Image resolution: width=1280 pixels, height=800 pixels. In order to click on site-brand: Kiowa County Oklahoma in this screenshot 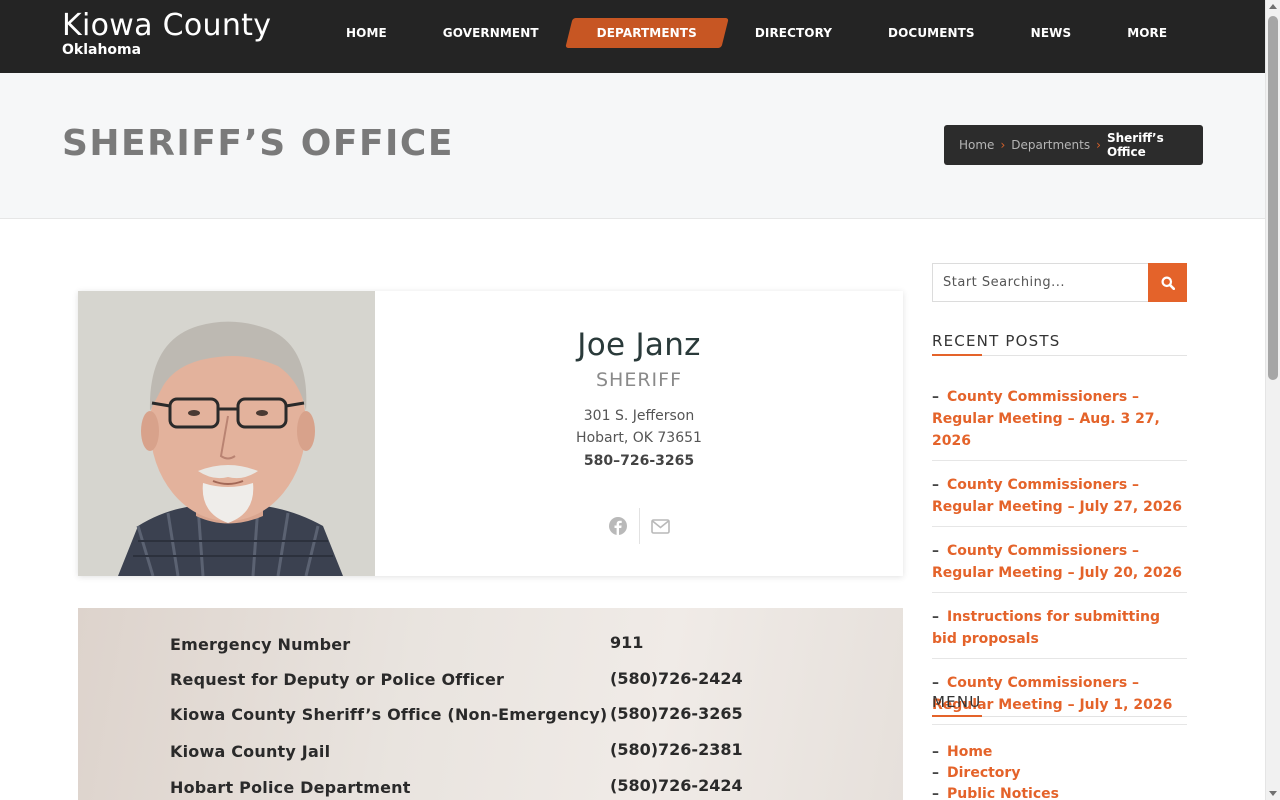, I will do `click(166, 32)`.